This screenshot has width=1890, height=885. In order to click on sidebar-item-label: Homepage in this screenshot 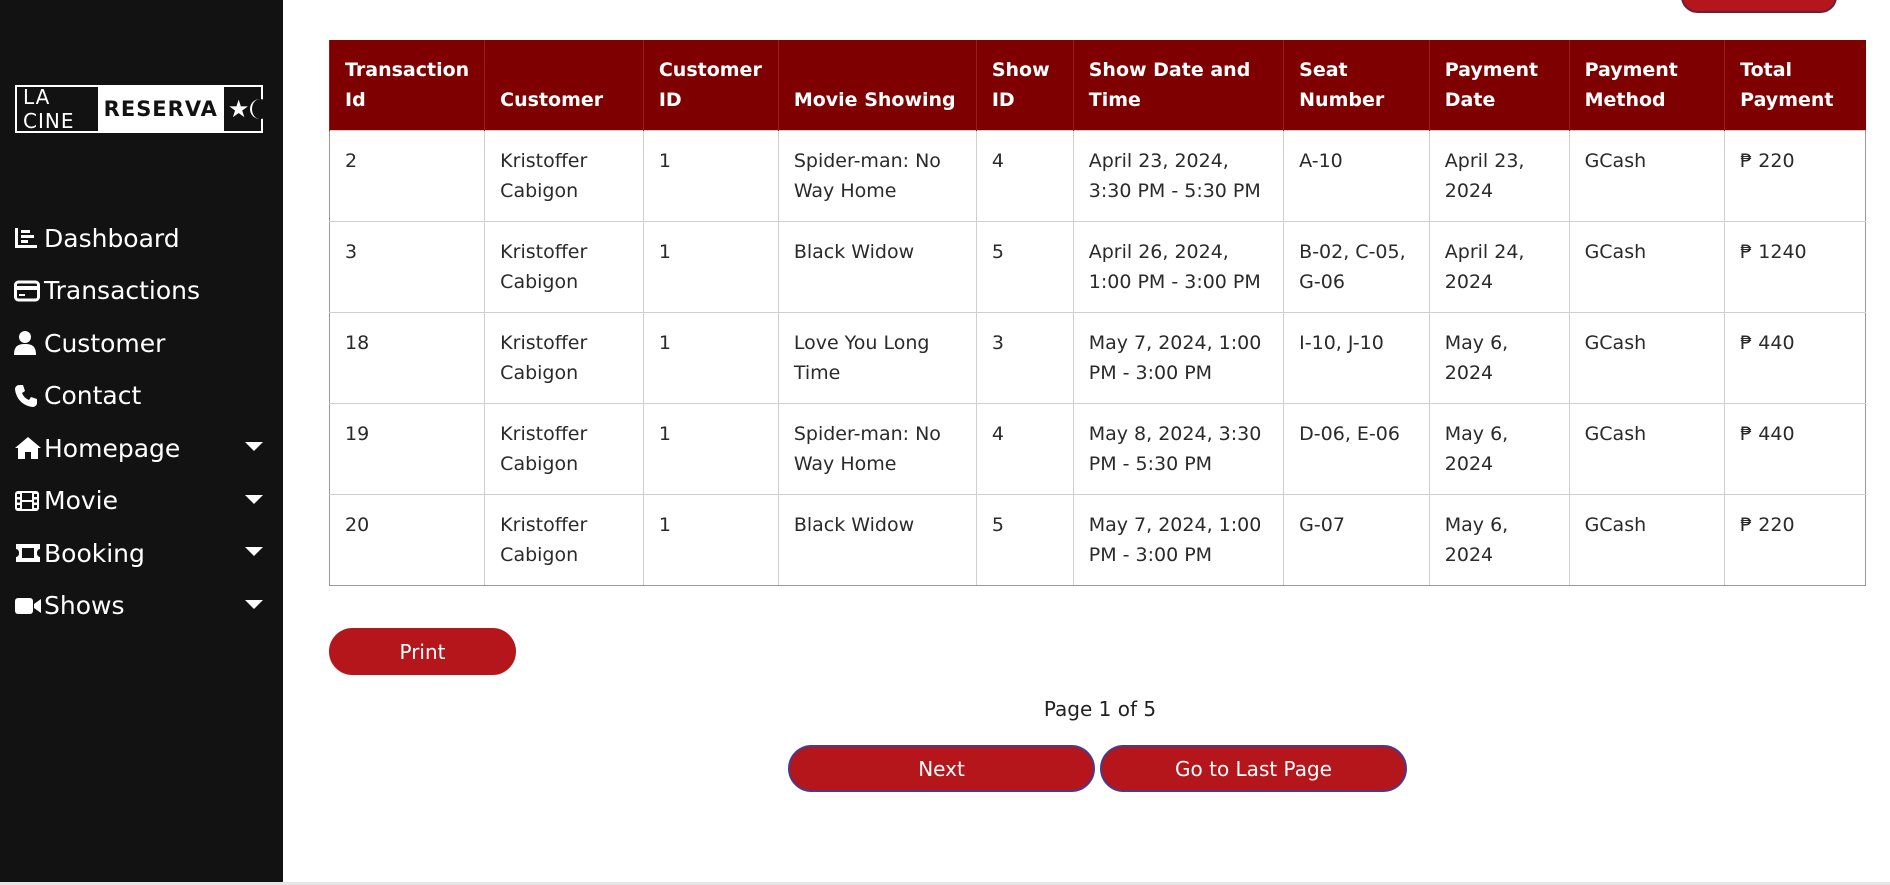, I will do `click(112, 448)`.